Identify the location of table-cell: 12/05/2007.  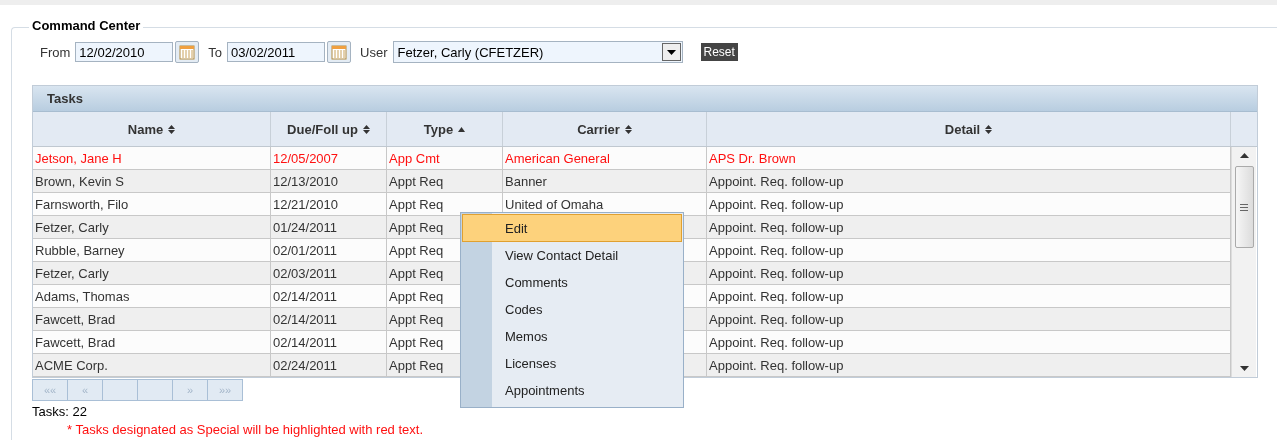
(306, 158).